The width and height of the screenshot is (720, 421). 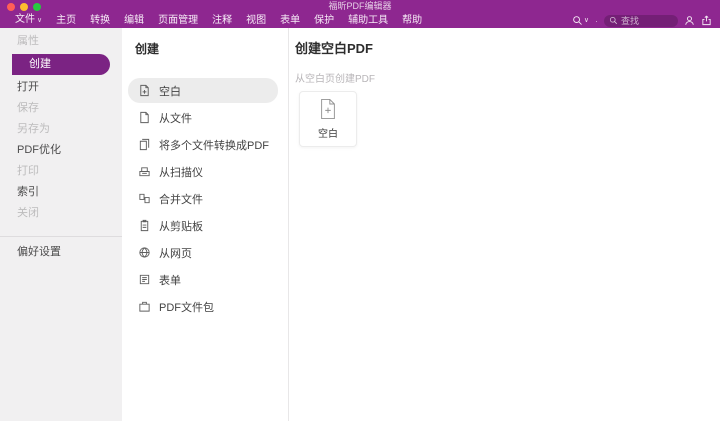 What do you see at coordinates (324, 21) in the screenshot?
I see `menu-protect: 保护` at bounding box center [324, 21].